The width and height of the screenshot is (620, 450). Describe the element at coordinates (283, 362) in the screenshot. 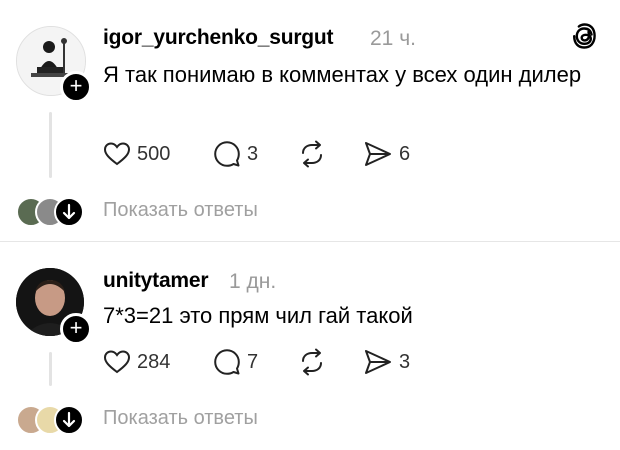

I see `action-bar: 284 7 3` at that location.